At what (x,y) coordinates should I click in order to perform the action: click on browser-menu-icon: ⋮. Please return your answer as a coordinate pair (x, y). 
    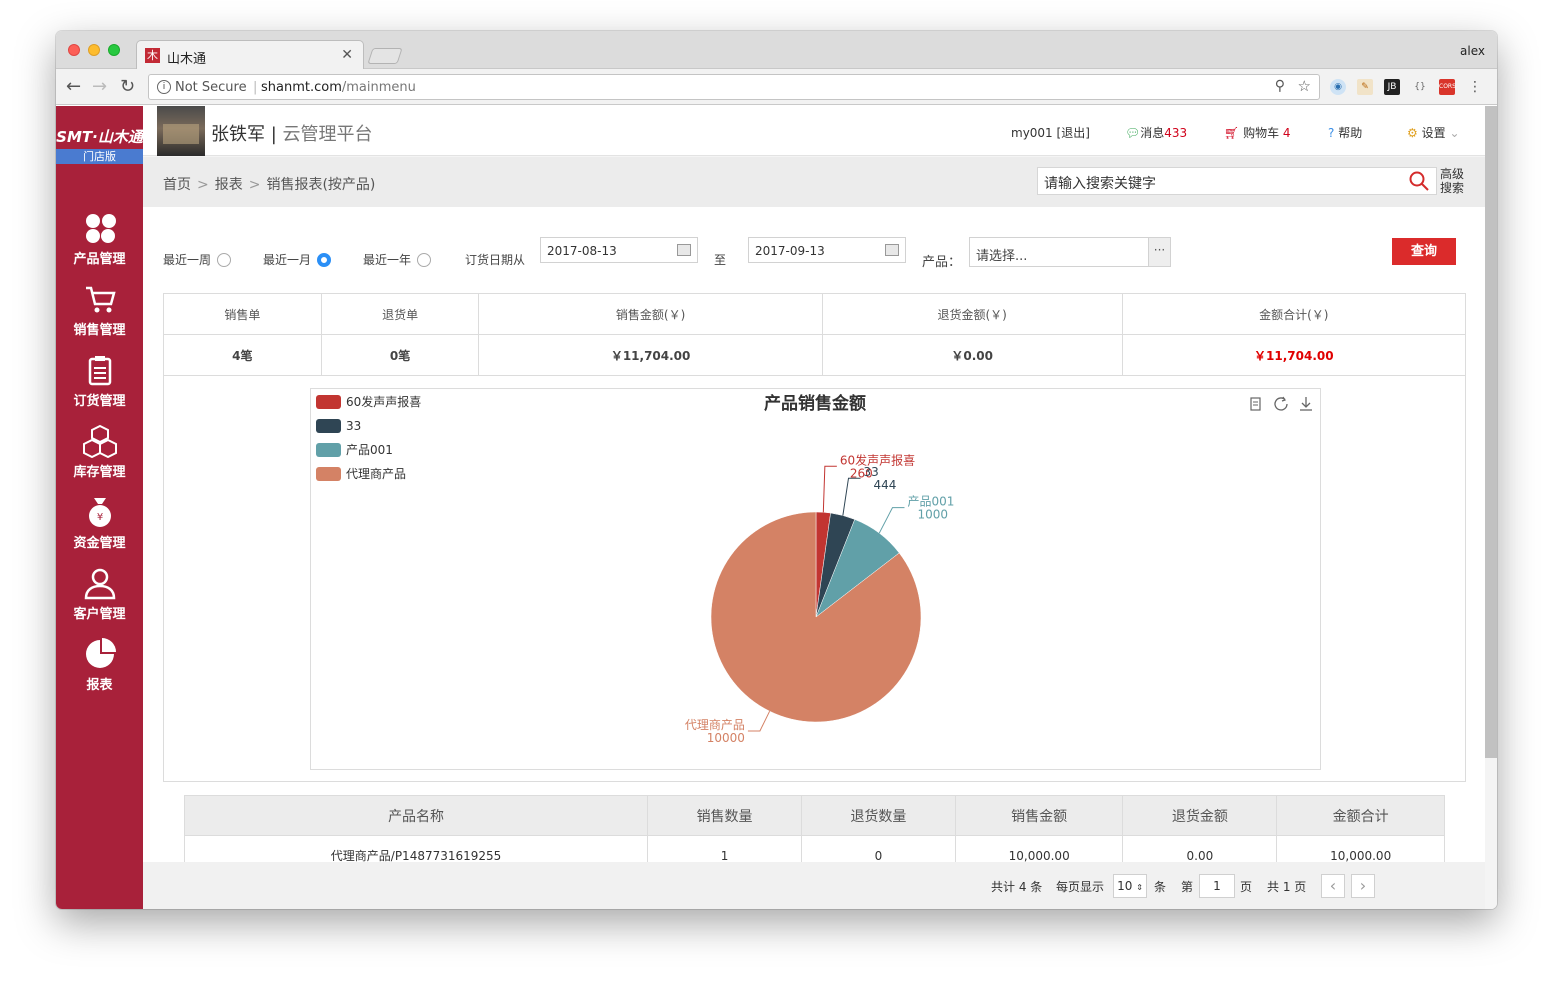
    Looking at the image, I should click on (1475, 87).